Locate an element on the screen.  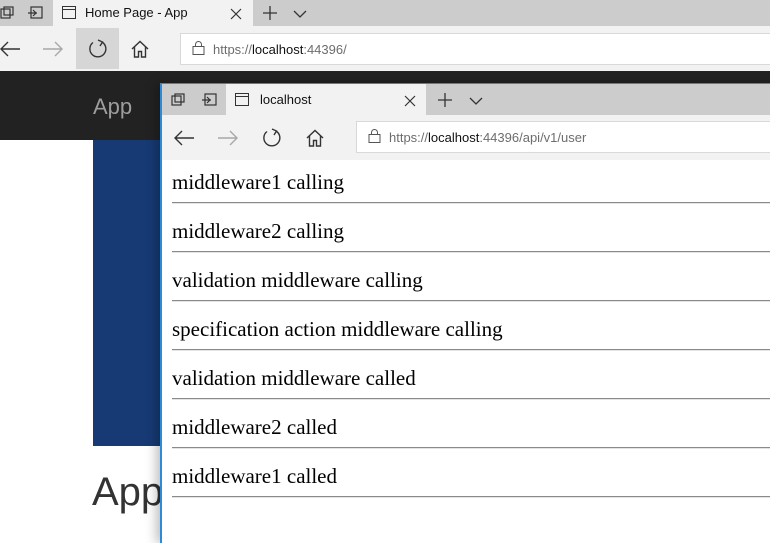
log-line-text: validation middleware calling is located at coordinates (297, 280).